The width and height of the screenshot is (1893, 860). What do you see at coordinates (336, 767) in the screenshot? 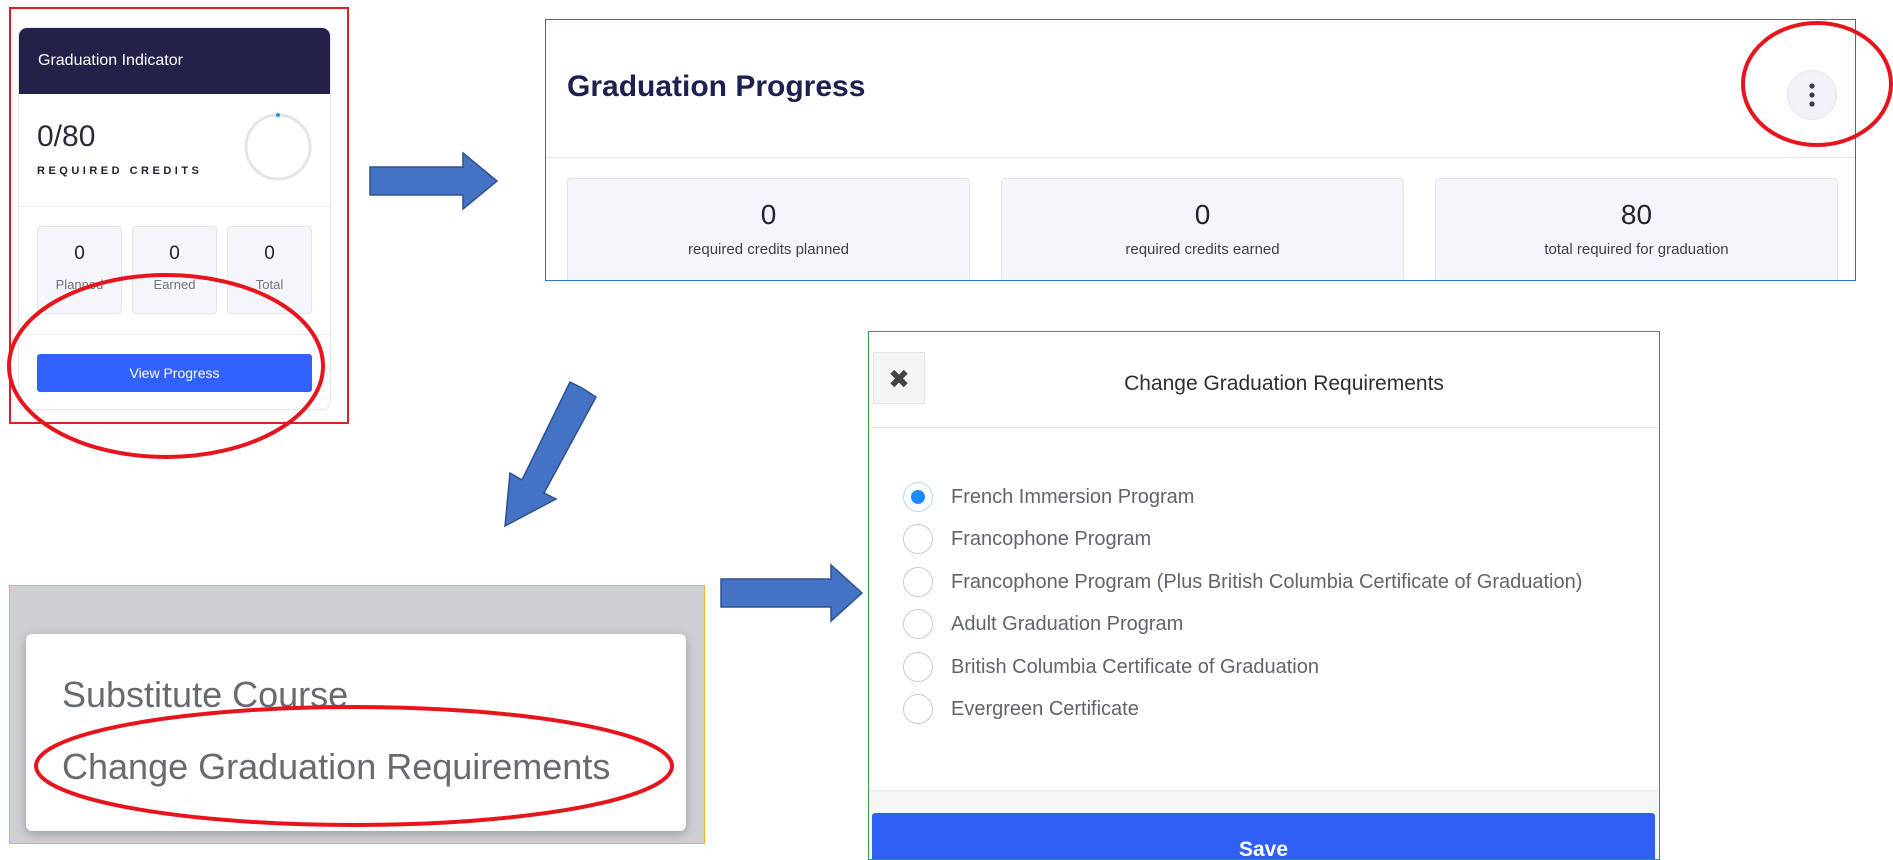
I see `menu-item-change-graduation-requirements: Change Graduation Requirements` at bounding box center [336, 767].